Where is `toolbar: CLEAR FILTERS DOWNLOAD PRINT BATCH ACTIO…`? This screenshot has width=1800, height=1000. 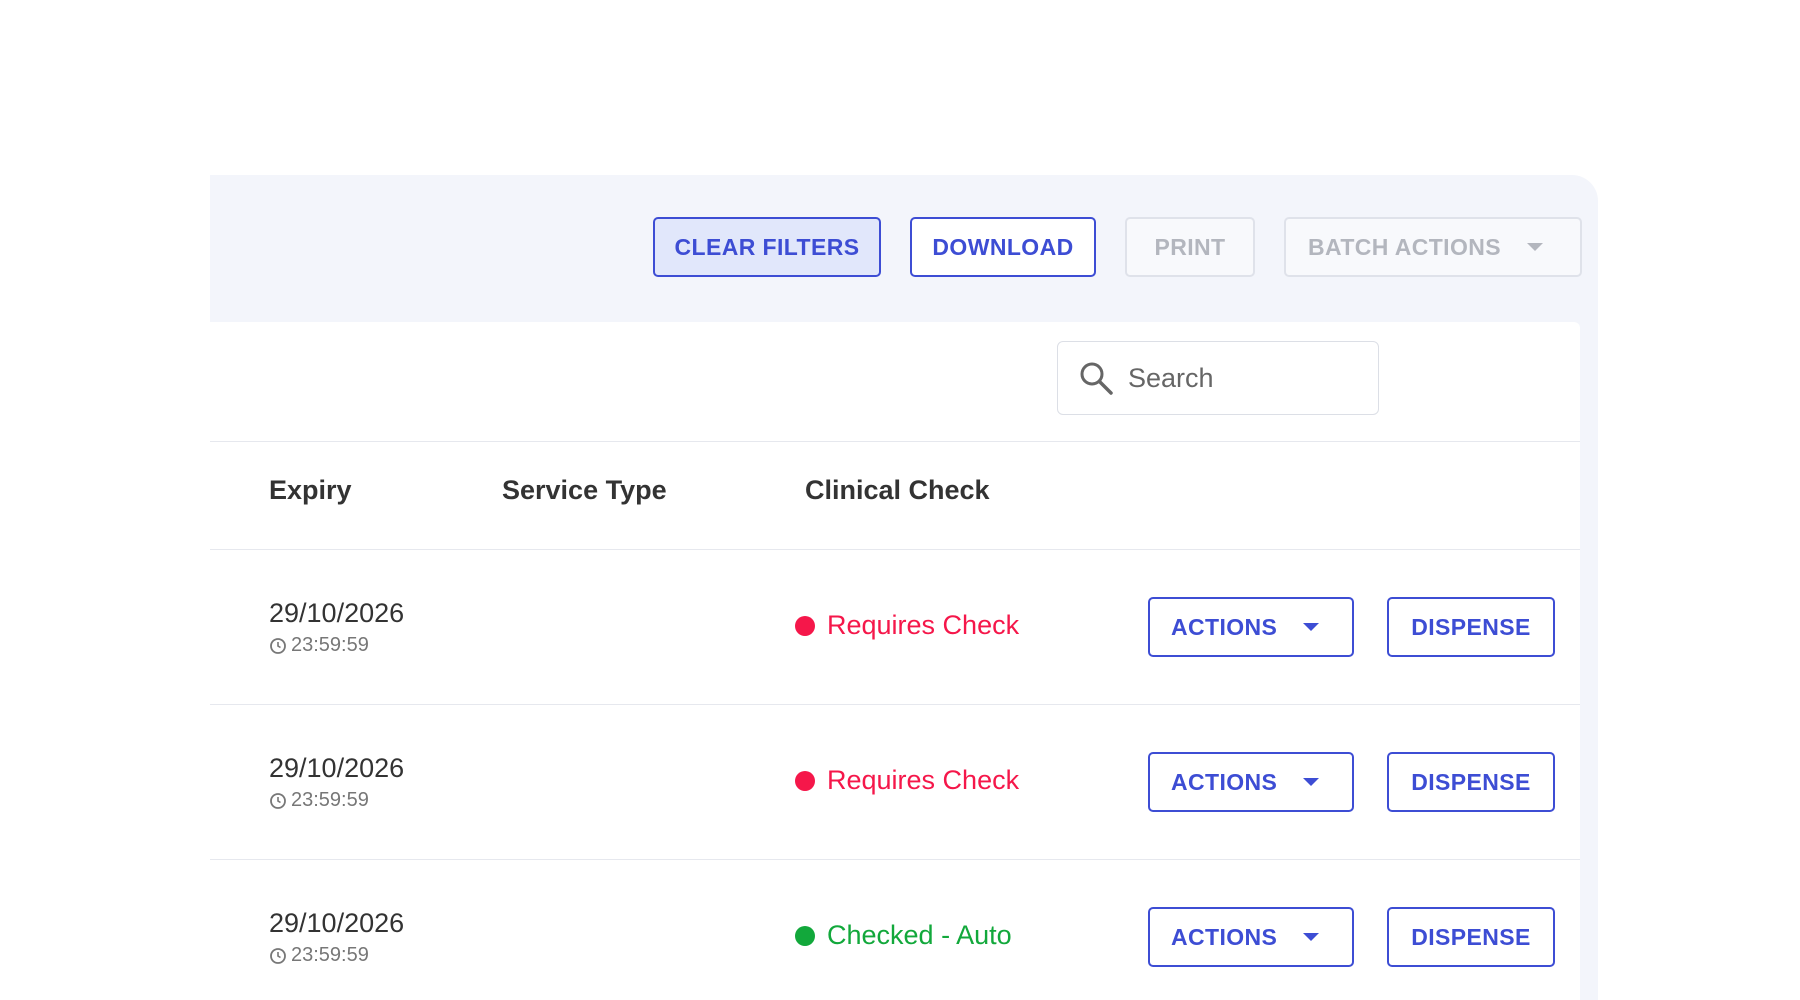 toolbar: CLEAR FILTERS DOWNLOAD PRINT BATCH ACTIO… is located at coordinates (904, 248).